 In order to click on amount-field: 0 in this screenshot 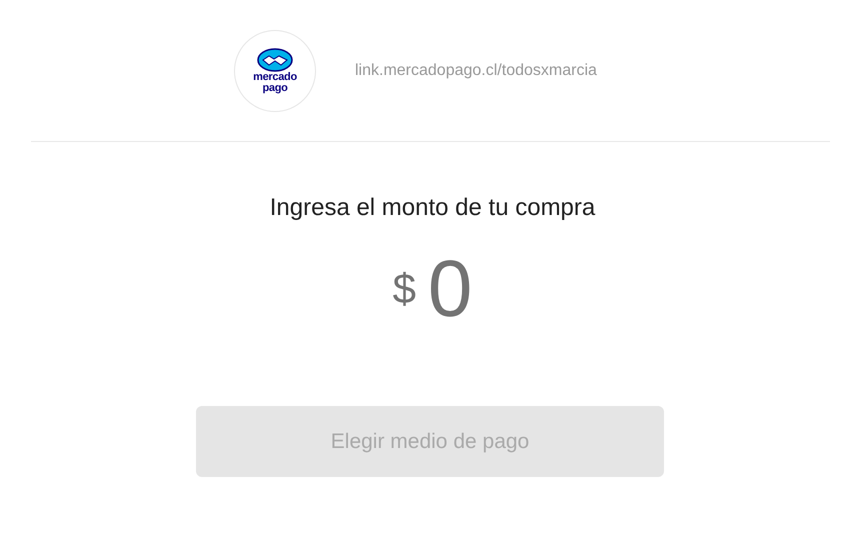, I will do `click(450, 289)`.